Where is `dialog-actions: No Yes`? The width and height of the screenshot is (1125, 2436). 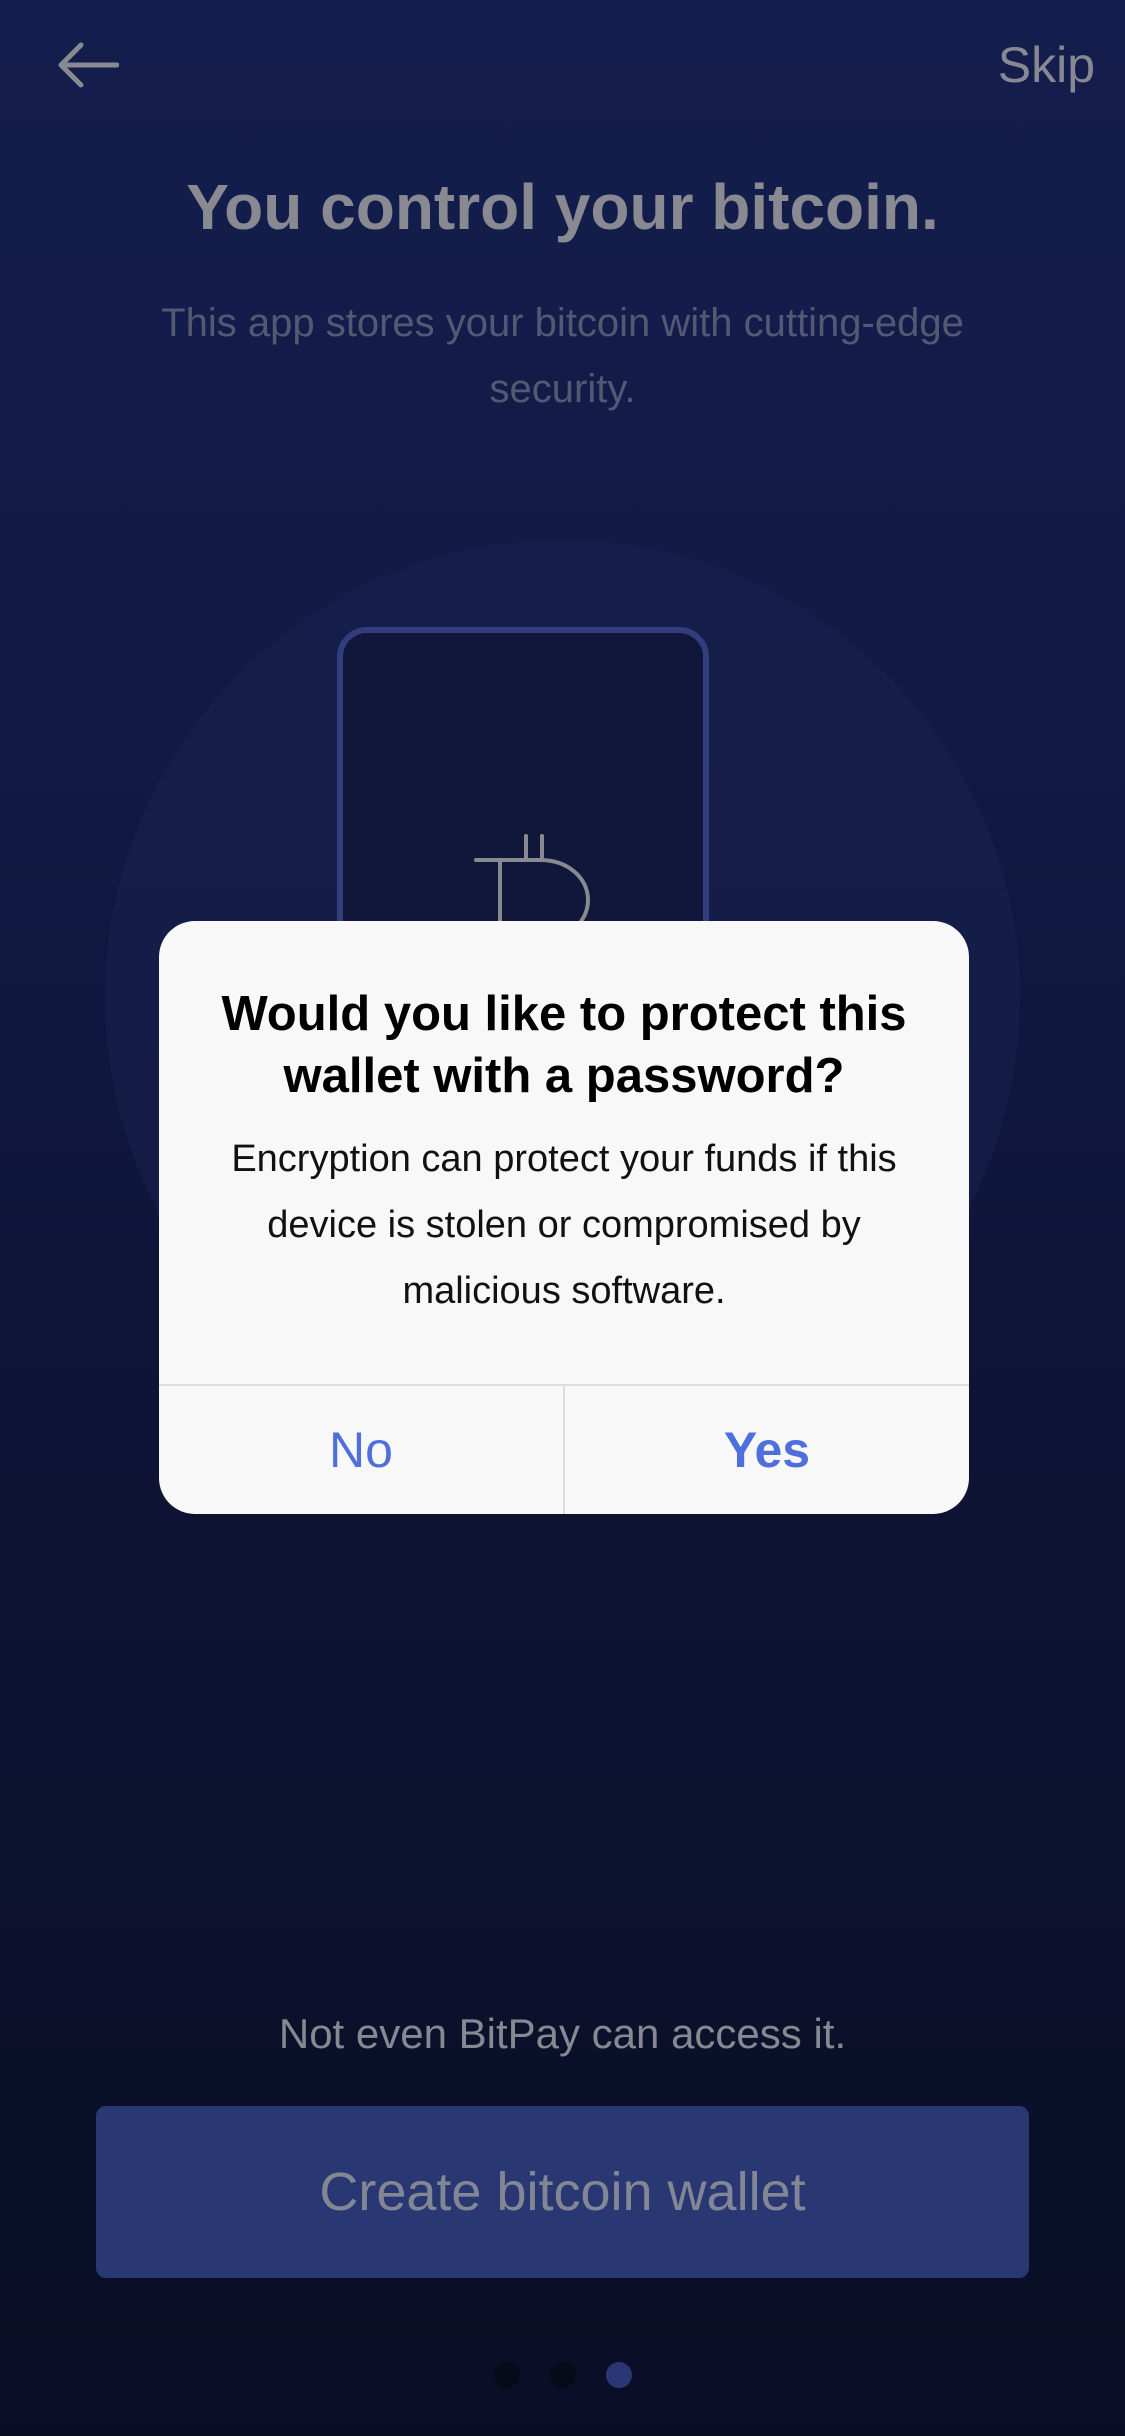 dialog-actions: No Yes is located at coordinates (564, 1449).